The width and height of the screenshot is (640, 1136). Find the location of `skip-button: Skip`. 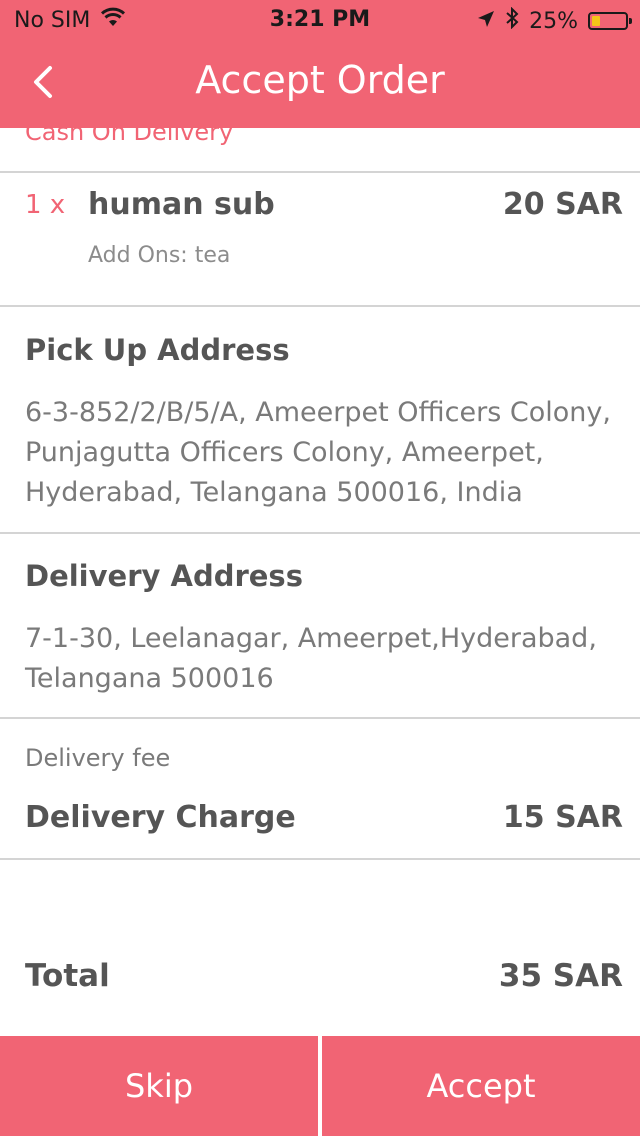

skip-button: Skip is located at coordinates (159, 1086).